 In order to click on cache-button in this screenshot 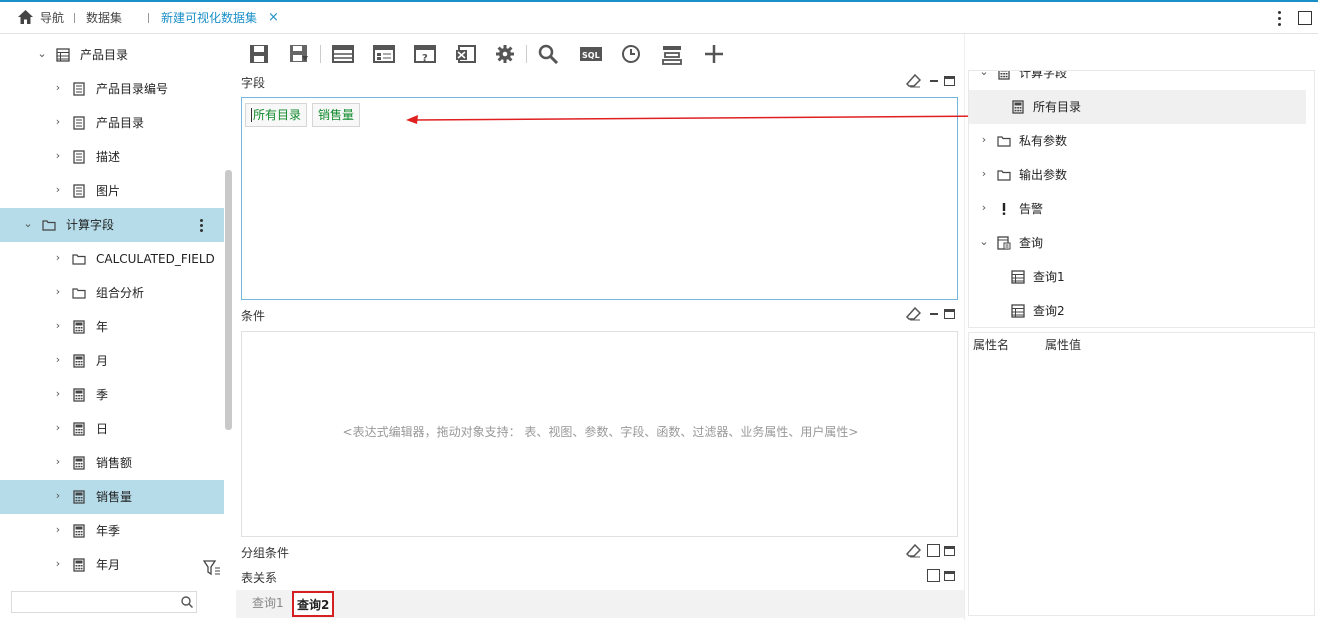, I will do `click(630, 54)`.